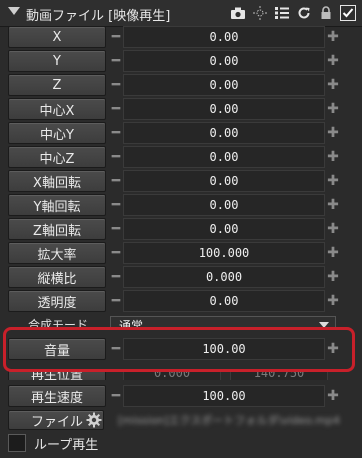 This screenshot has height=458, width=362. I want to click on param-row-y: Y ━ 0.00 ✚, so click(181, 61).